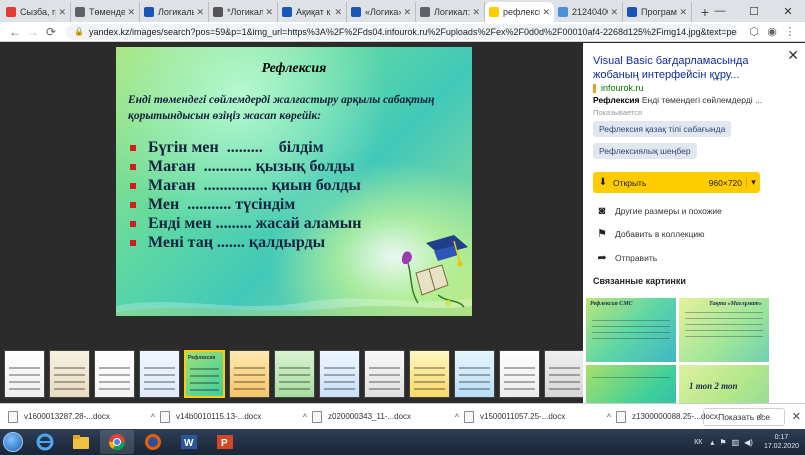  What do you see at coordinates (33, 32) in the screenshot?
I see `forward-icon: →` at bounding box center [33, 32].